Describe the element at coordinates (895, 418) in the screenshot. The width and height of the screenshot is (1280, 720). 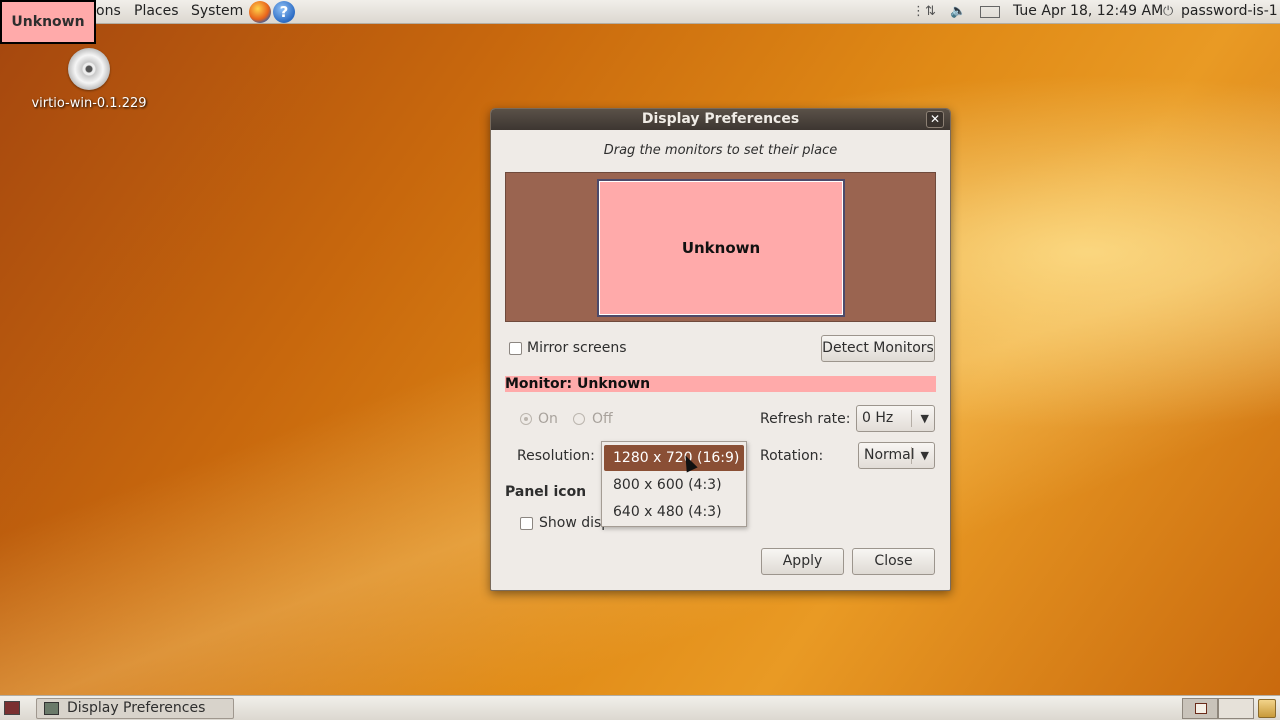
I see `refresh-rate-combo: 0 Hz ▼` at that location.